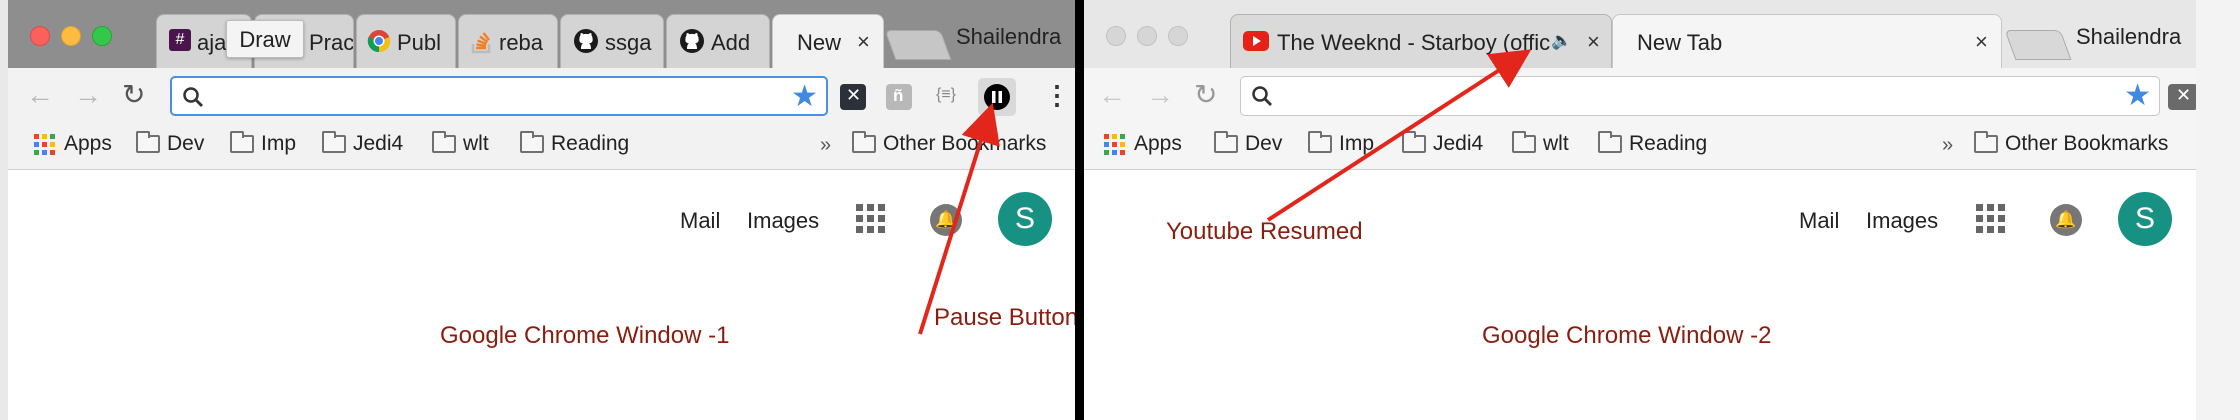  I want to click on tab-label: Add, so click(731, 42).